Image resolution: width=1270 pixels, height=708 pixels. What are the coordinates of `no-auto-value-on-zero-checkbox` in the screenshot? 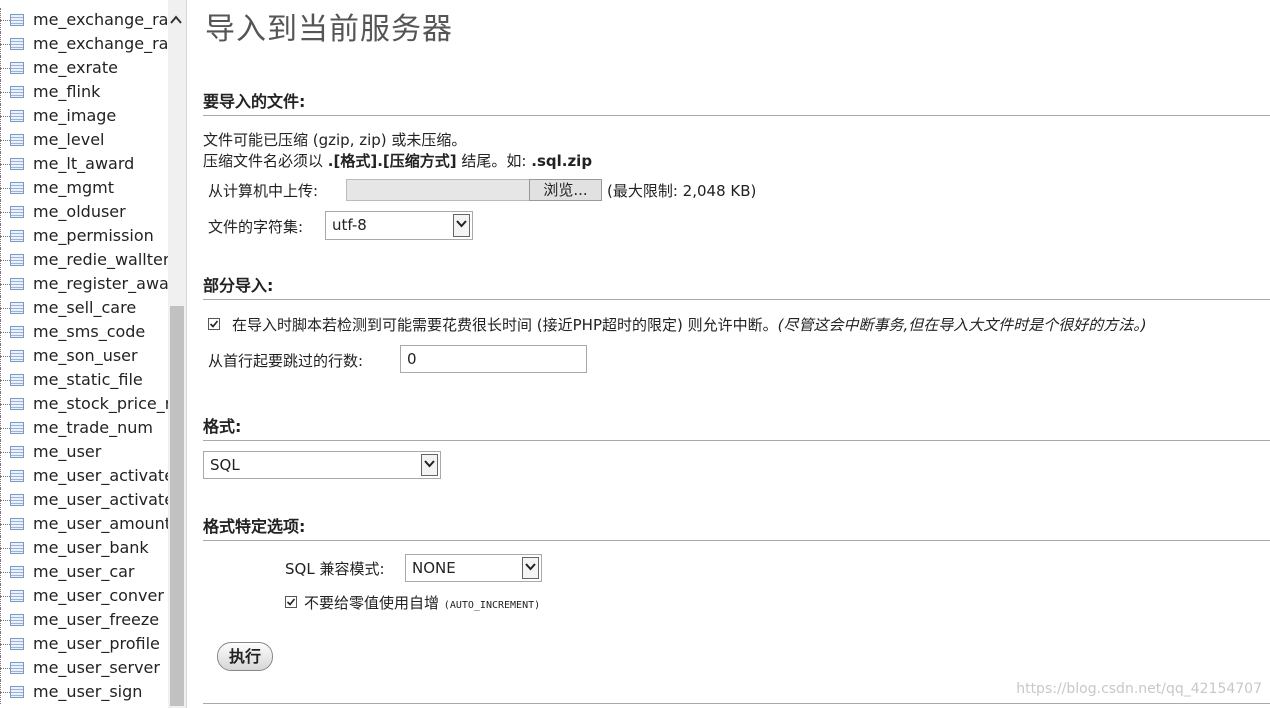 It's located at (291, 602).